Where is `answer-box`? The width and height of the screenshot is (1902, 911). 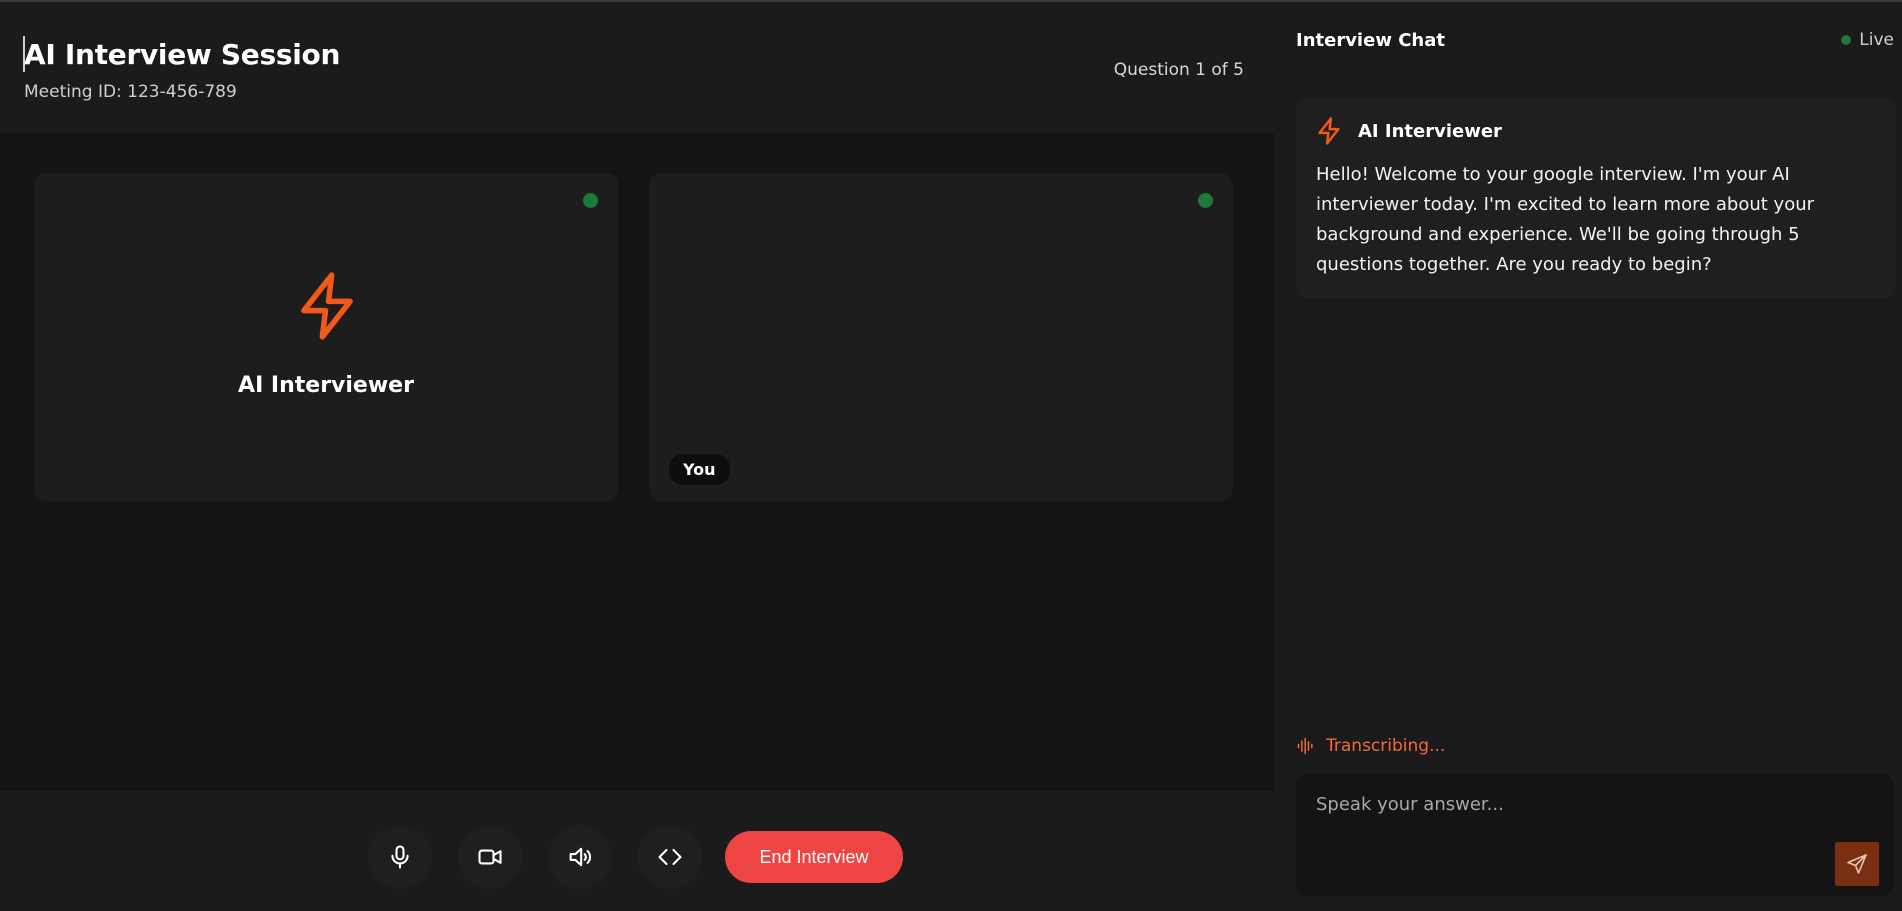
answer-box is located at coordinates (1595, 835).